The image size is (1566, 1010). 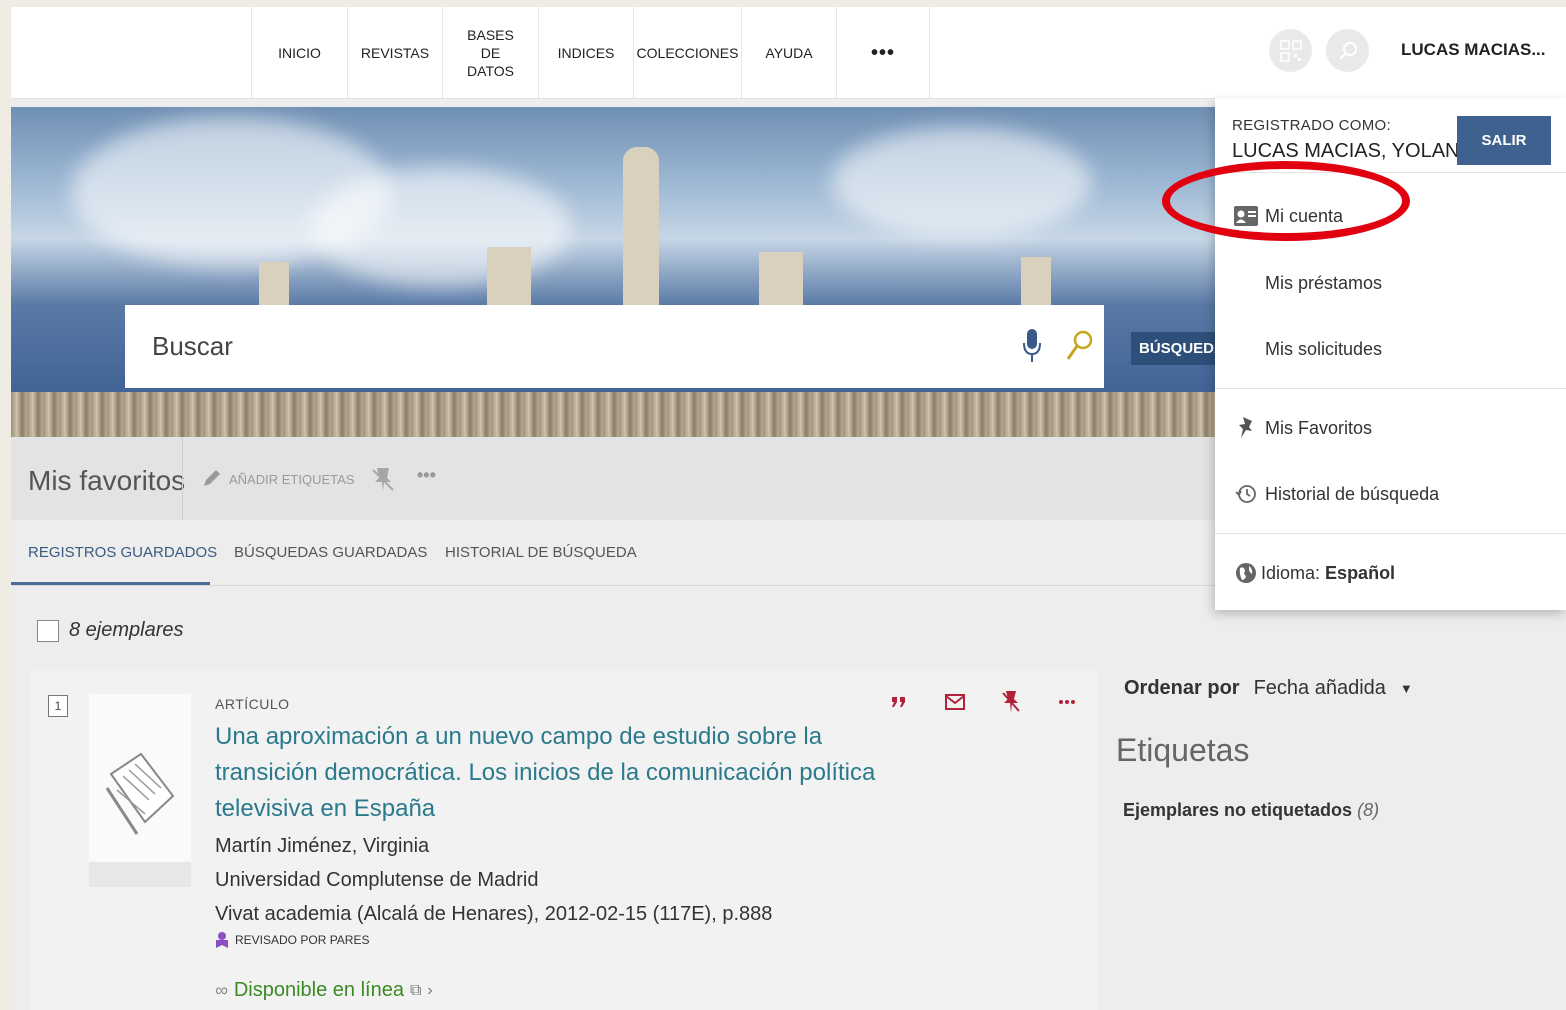 I want to click on menu-item-label: Mis solicitudes, so click(x=1324, y=348).